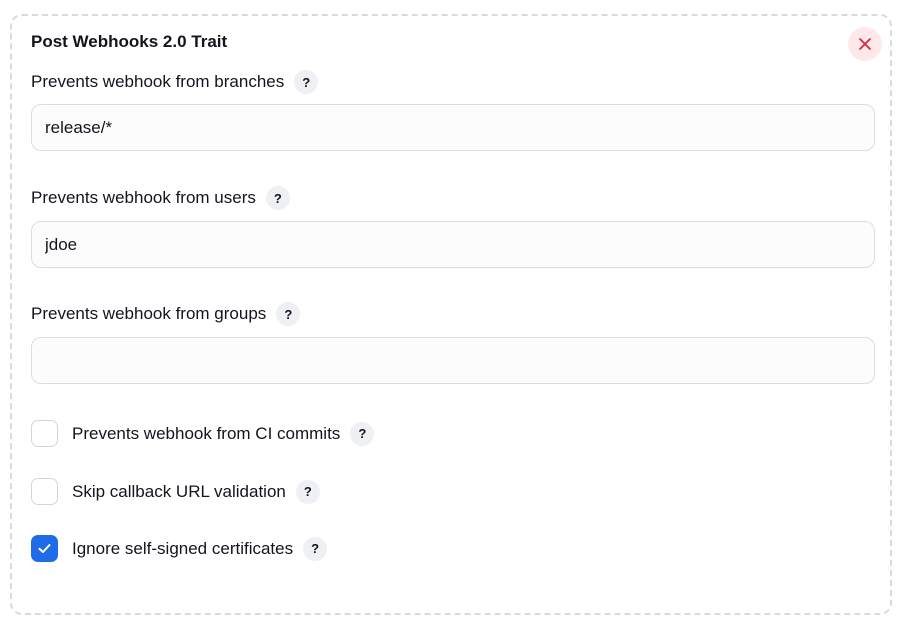  I want to click on ci-commits-help-icon: ?, so click(362, 433).